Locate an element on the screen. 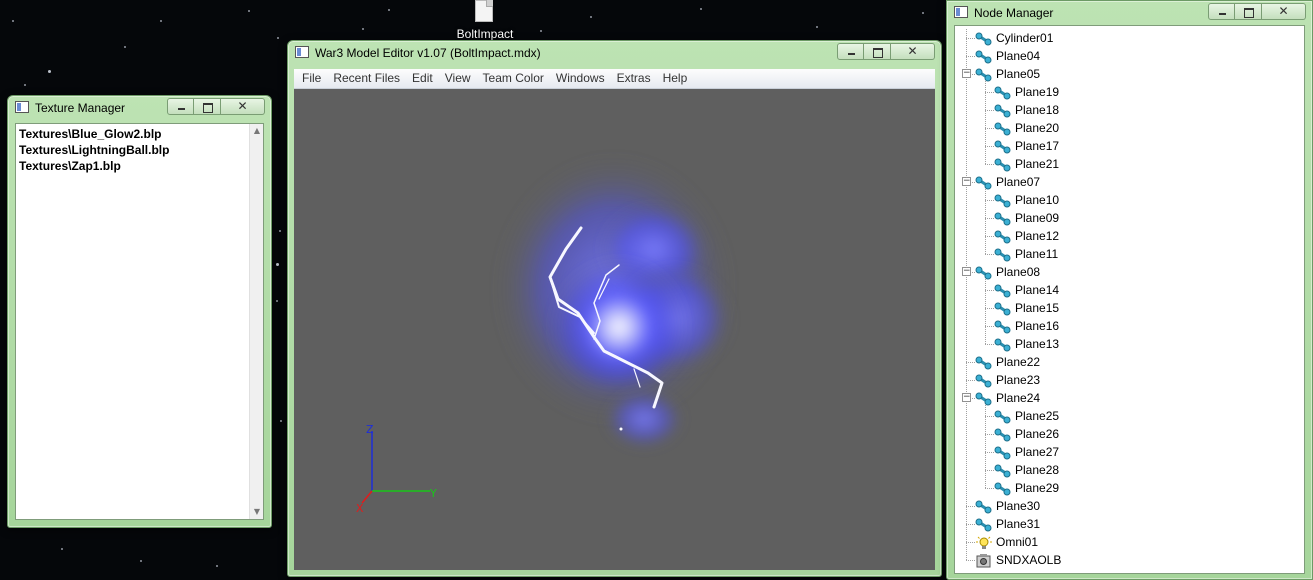  tree-node: Plane19 is located at coordinates (1129, 92).